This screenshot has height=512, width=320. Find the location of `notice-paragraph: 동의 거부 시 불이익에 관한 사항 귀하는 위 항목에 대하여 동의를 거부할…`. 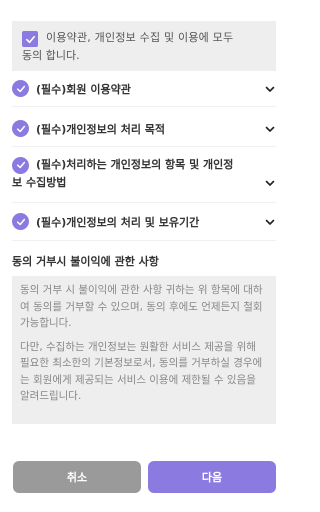

notice-paragraph: 동의 거부 시 불이익에 관한 사항 귀하는 위 항목에 대하여 동의를 거부할… is located at coordinates (141, 306).